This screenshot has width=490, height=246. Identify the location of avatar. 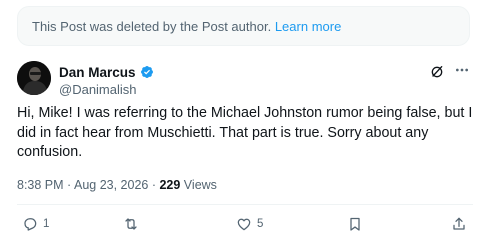
(34, 78).